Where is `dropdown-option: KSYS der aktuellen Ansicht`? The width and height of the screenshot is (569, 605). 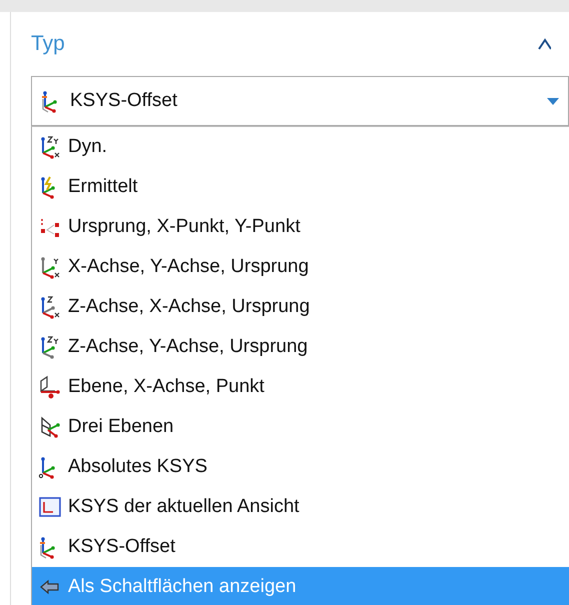 dropdown-option: KSYS der aktuellen Ansicht is located at coordinates (300, 507).